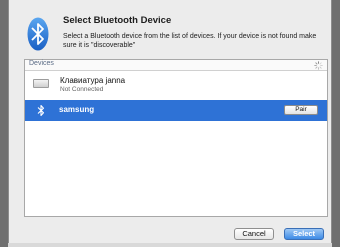  I want to click on devices-header-label: Devices, so click(41, 63).